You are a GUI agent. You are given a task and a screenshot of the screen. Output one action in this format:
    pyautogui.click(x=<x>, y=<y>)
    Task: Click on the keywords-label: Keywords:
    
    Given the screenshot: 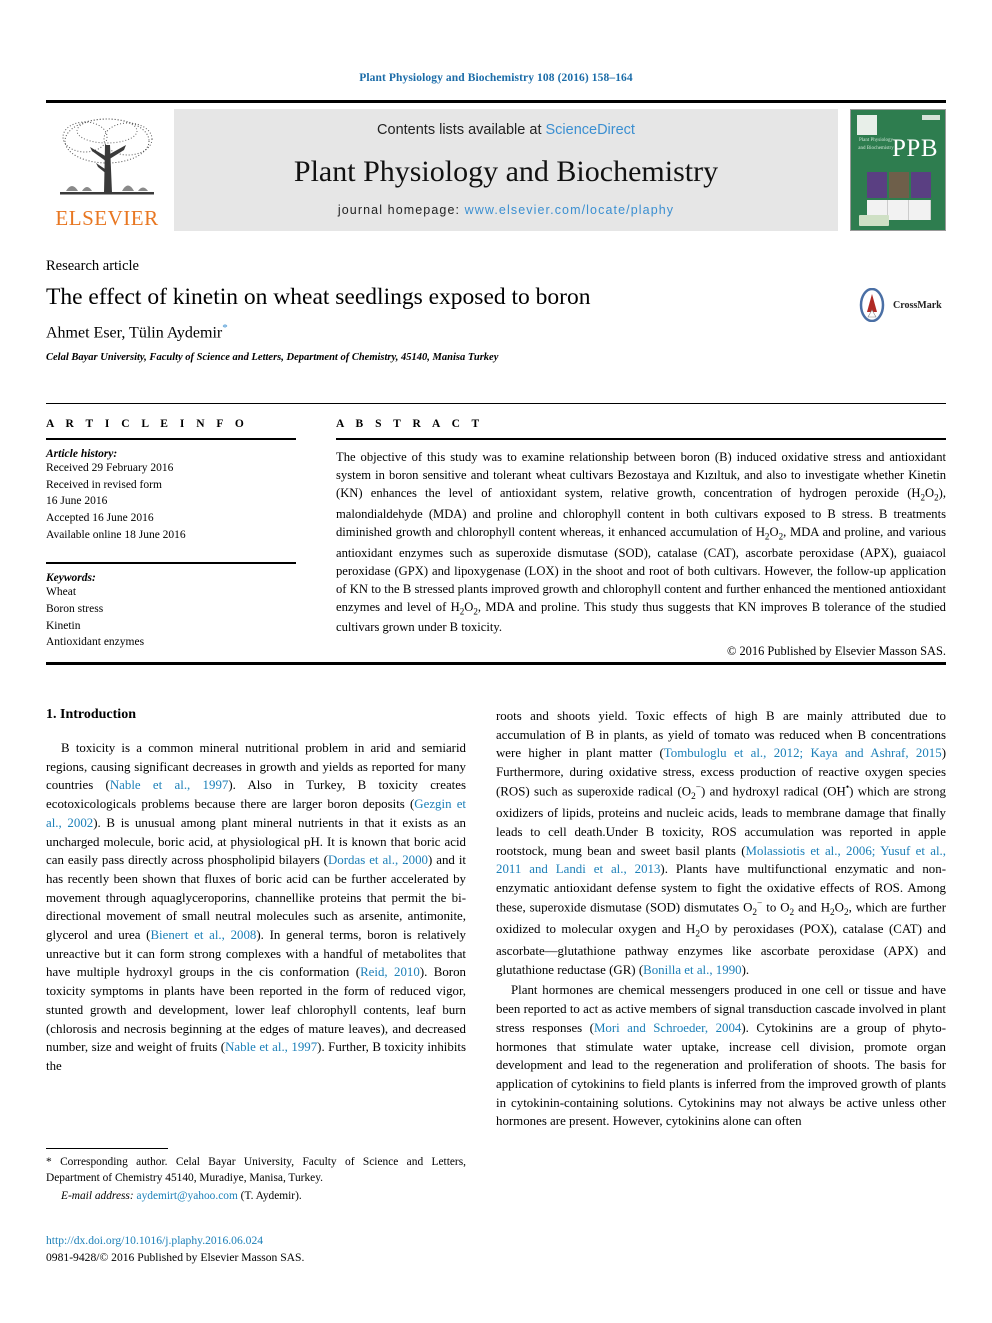 What is the action you would take?
    pyautogui.click(x=71, y=578)
    